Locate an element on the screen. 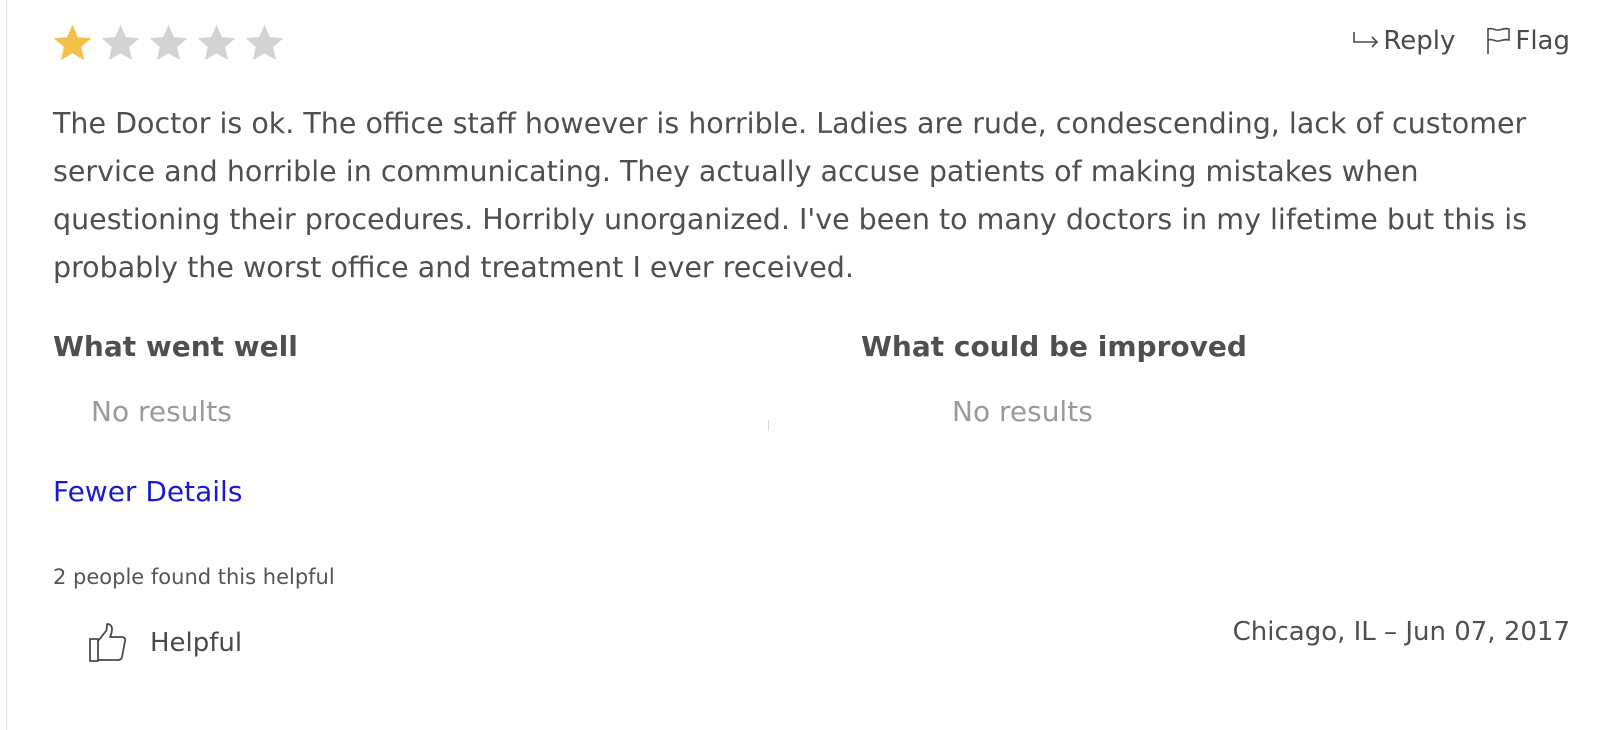 The height and width of the screenshot is (730, 1600). went-well-heading: What went well is located at coordinates (175, 346).